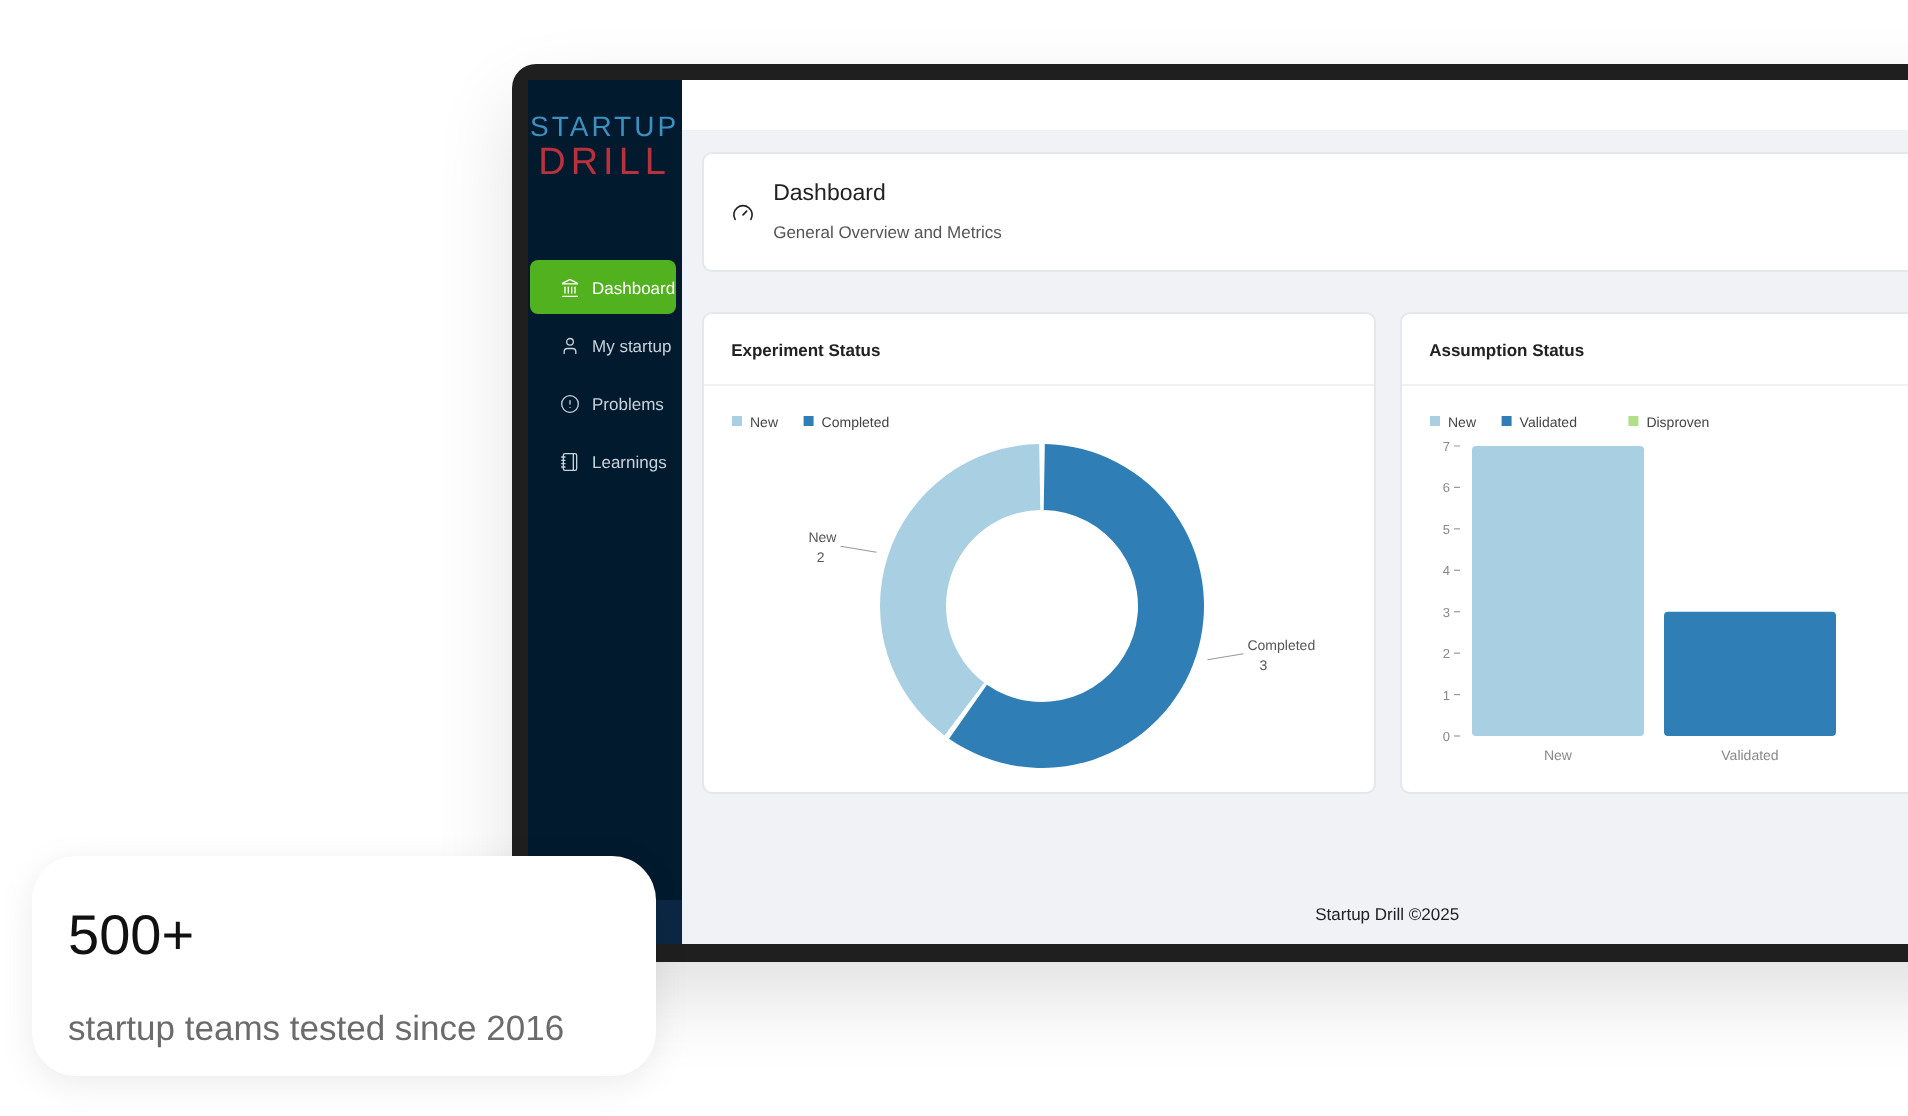 Image resolution: width=1908 pixels, height=1116 pixels. I want to click on logo-text: DRILL, so click(604, 163).